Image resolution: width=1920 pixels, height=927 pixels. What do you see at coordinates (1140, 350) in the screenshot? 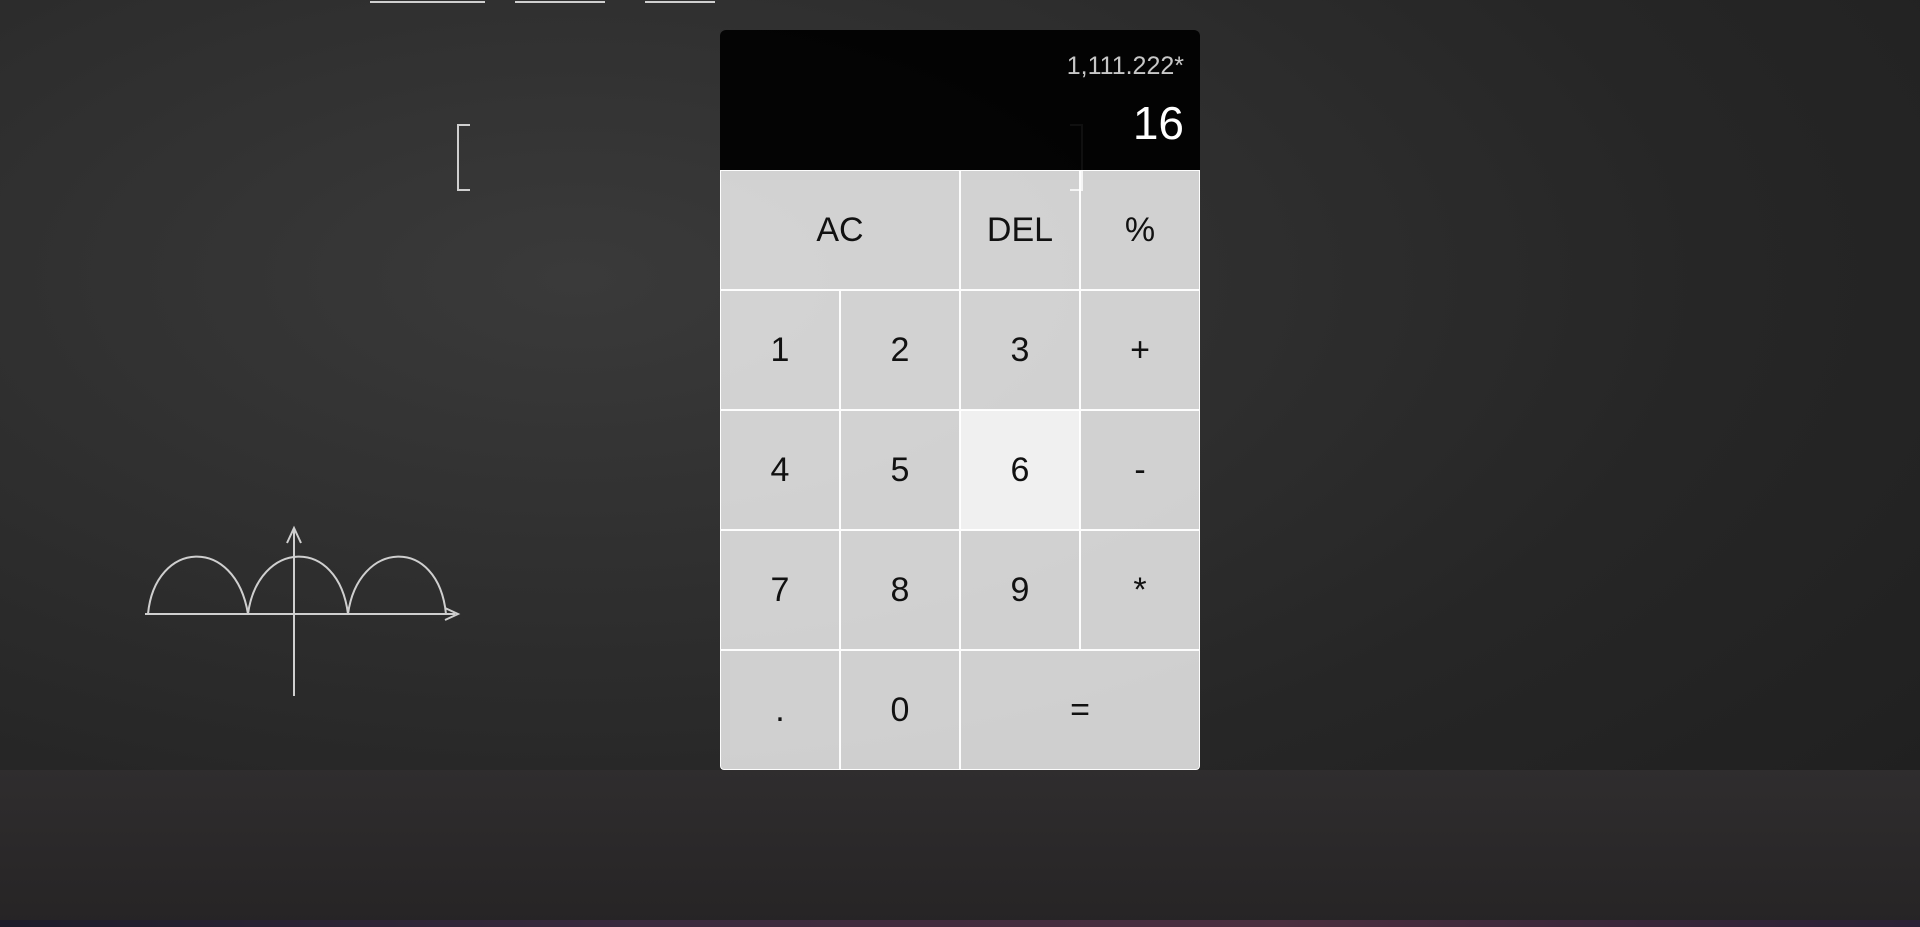
I see `plus-button: +` at bounding box center [1140, 350].